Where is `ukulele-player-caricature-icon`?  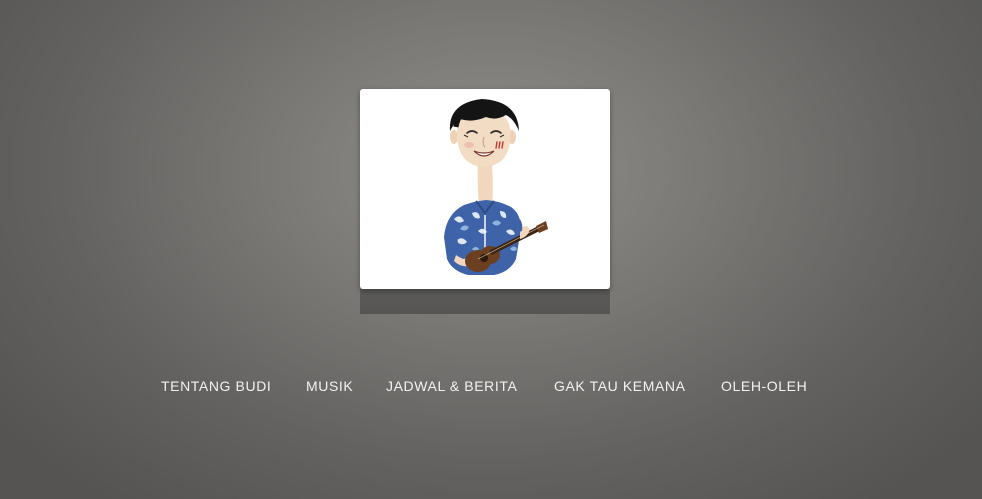
ukulele-player-caricature-icon is located at coordinates (496, 187).